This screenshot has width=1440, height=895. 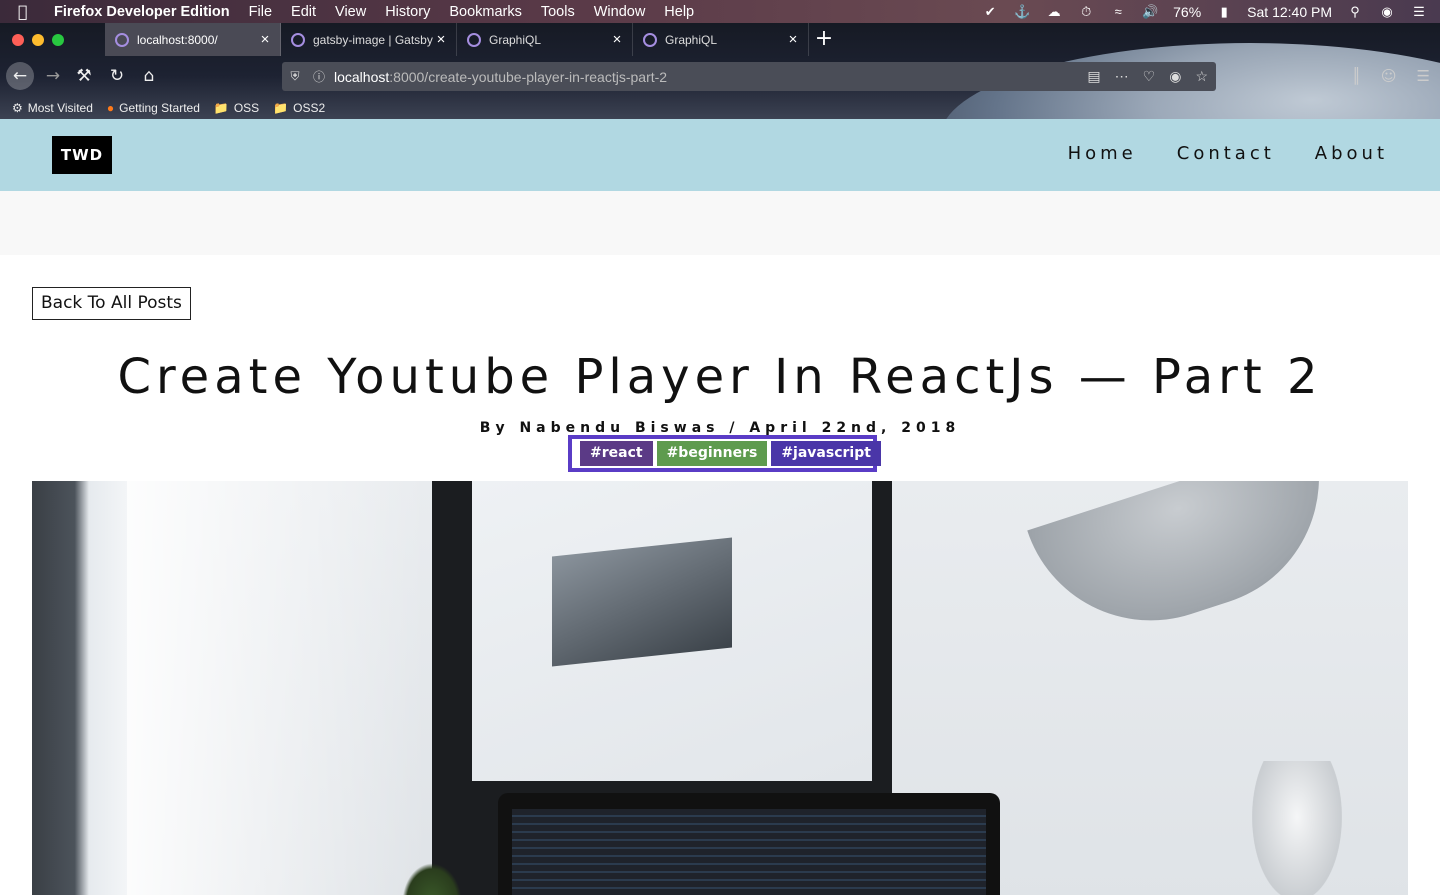 I want to click on back-arrow-icon: ←, so click(x=20, y=76).